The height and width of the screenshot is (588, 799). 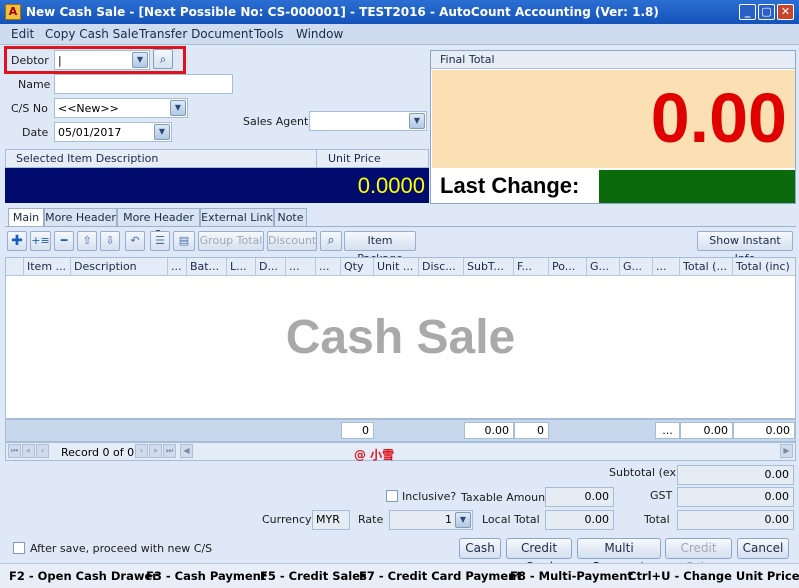 I want to click on scroll-left-button: ◀, so click(x=186, y=451).